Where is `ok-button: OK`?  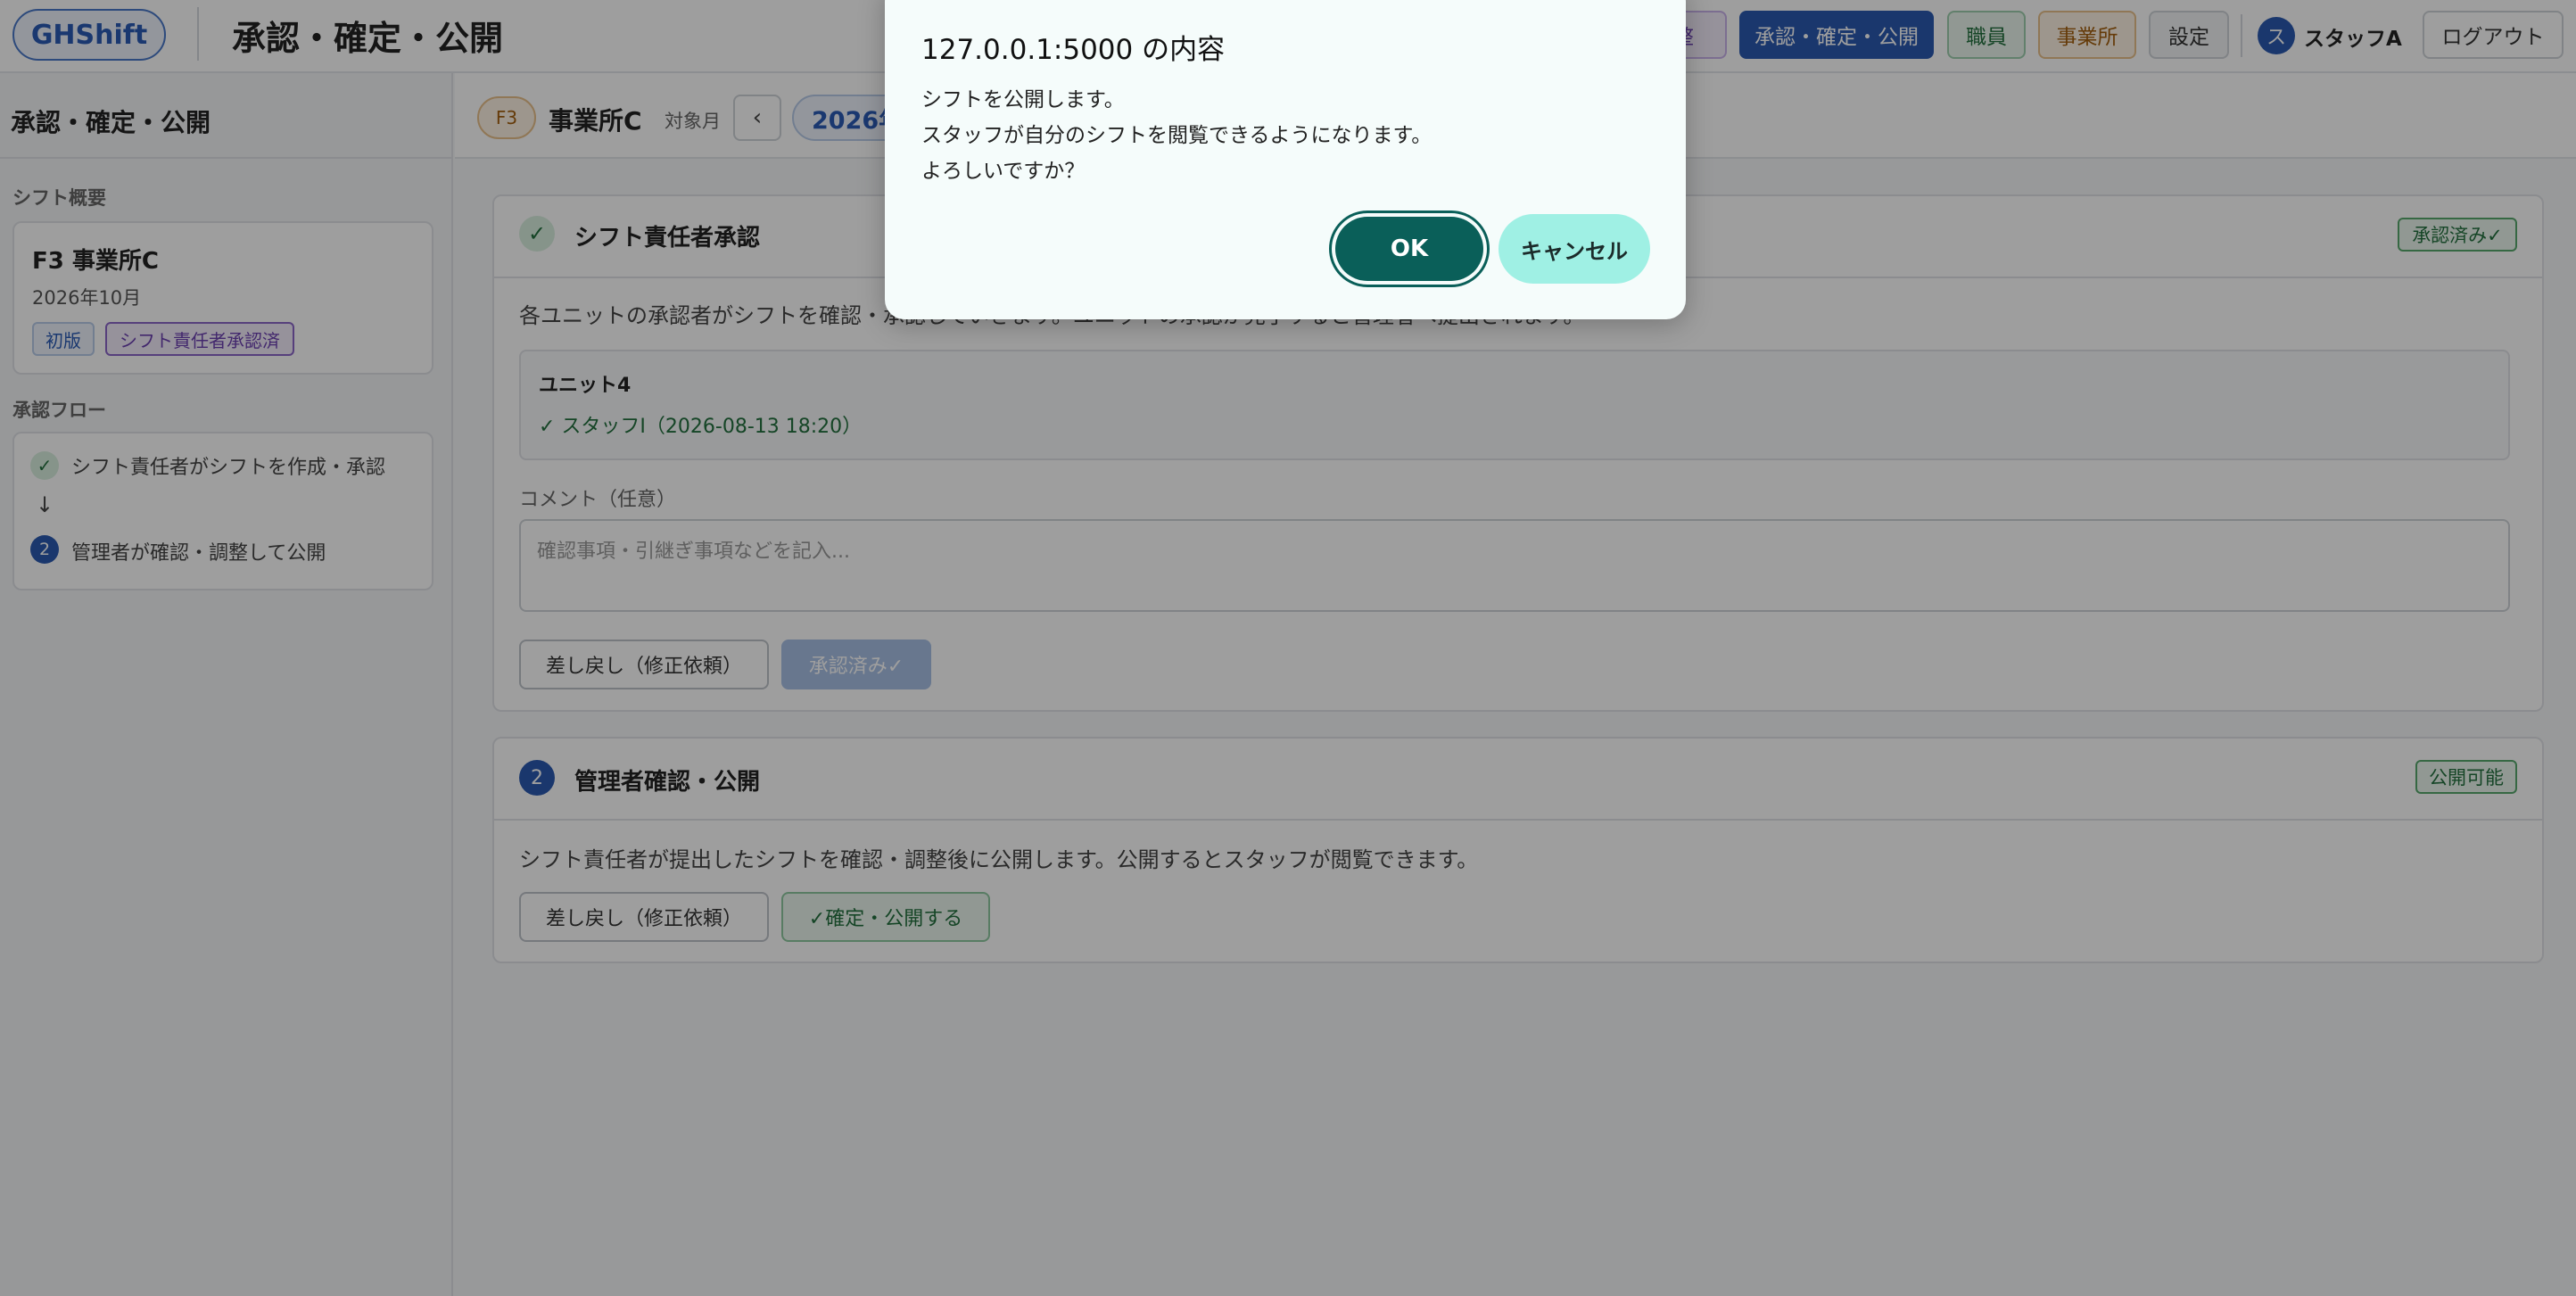
ok-button: OK is located at coordinates (1409, 249).